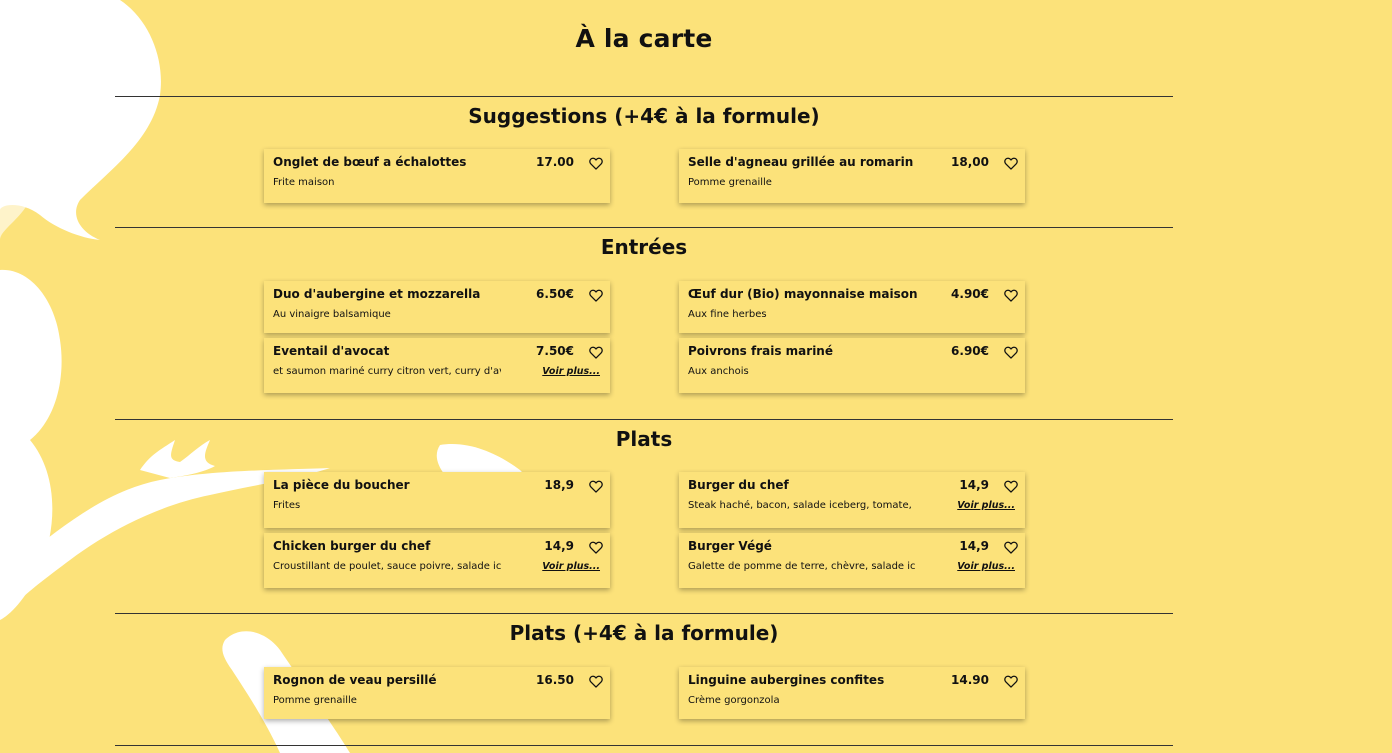 The height and width of the screenshot is (753, 1392). What do you see at coordinates (437, 500) in the screenshot?
I see `menu-item-card: La pièce du boucher 18,9 Frites` at bounding box center [437, 500].